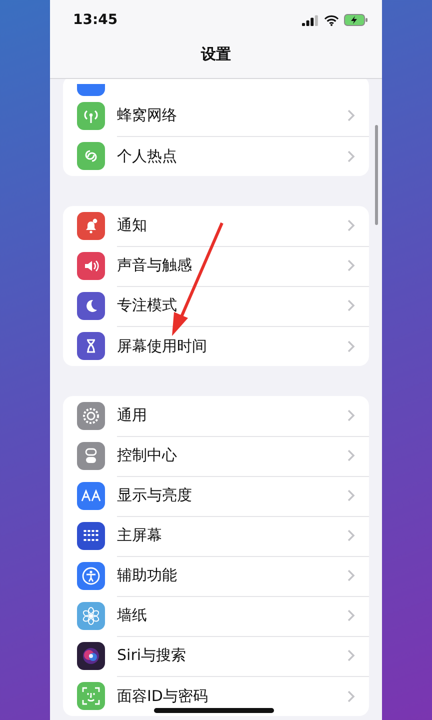 The width and height of the screenshot is (432, 720). I want to click on row-label: 面容ID与密码, so click(162, 696).